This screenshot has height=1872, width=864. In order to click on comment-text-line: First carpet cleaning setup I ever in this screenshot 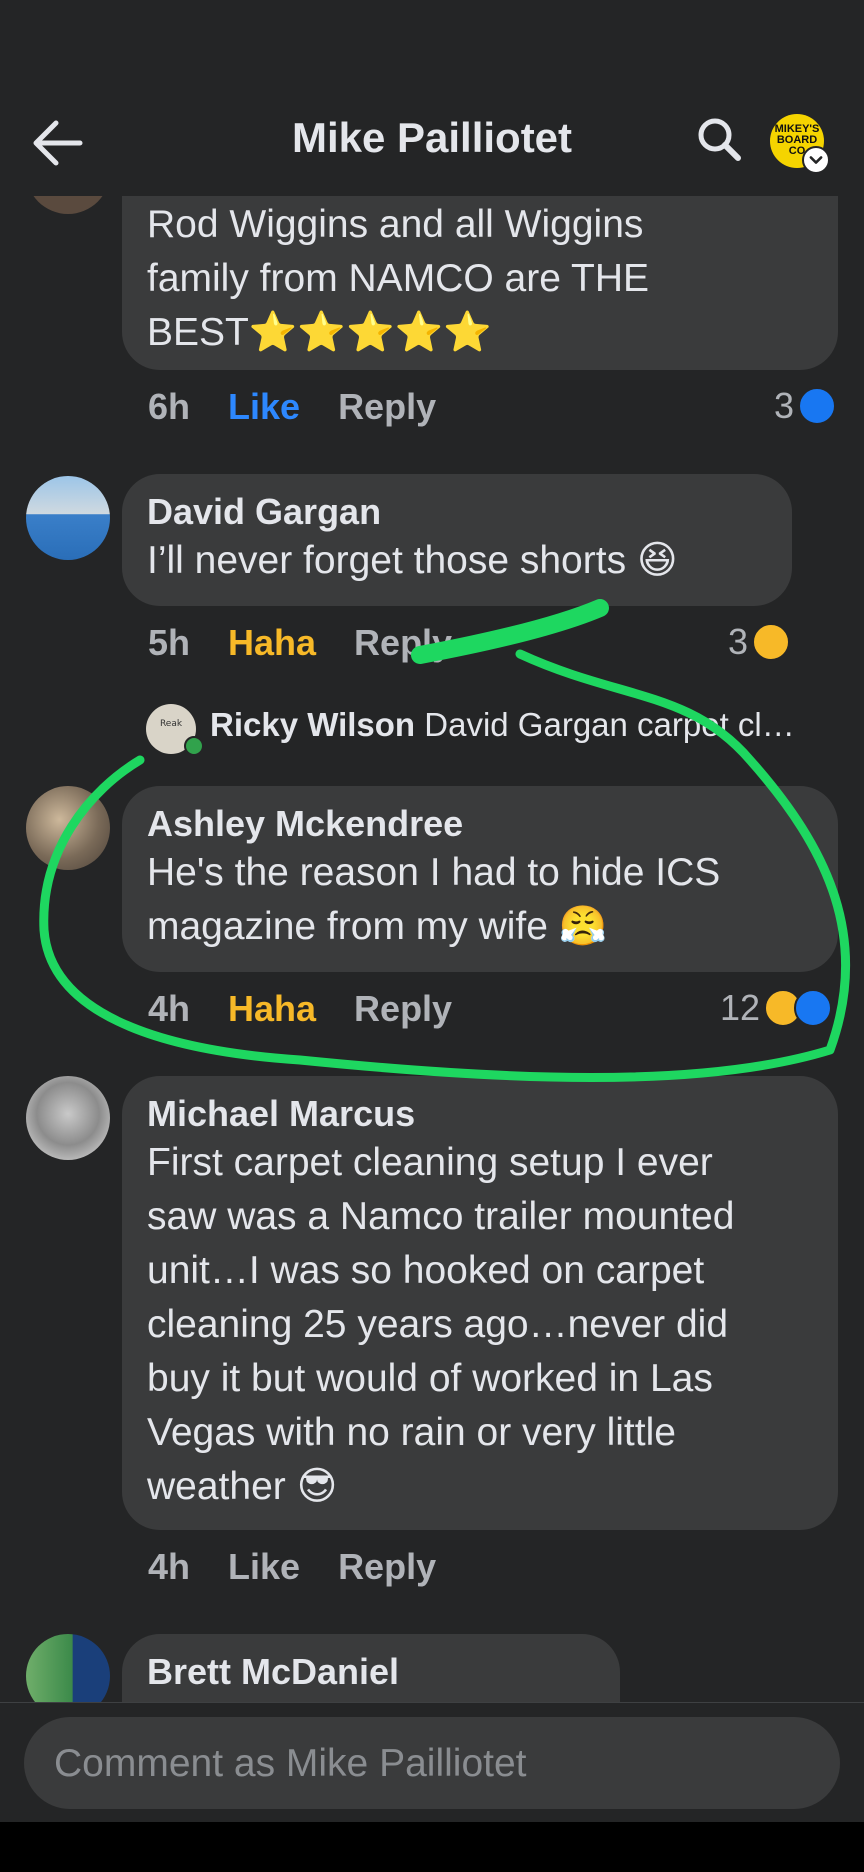, I will do `click(430, 1162)`.